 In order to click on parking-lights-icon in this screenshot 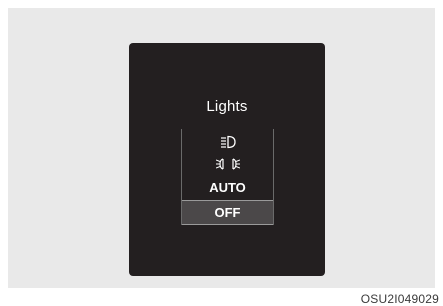, I will do `click(227, 164)`.